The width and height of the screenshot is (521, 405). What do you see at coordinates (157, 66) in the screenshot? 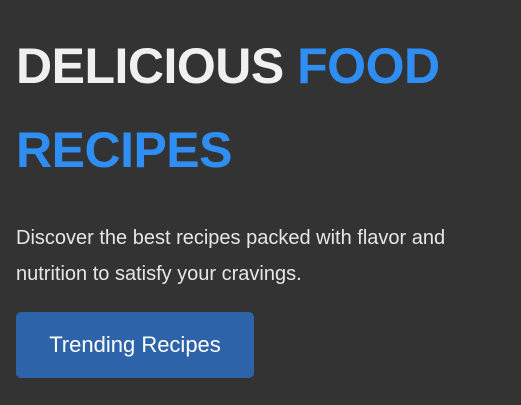
I see `hero-title-main: DELICIOUS` at bounding box center [157, 66].